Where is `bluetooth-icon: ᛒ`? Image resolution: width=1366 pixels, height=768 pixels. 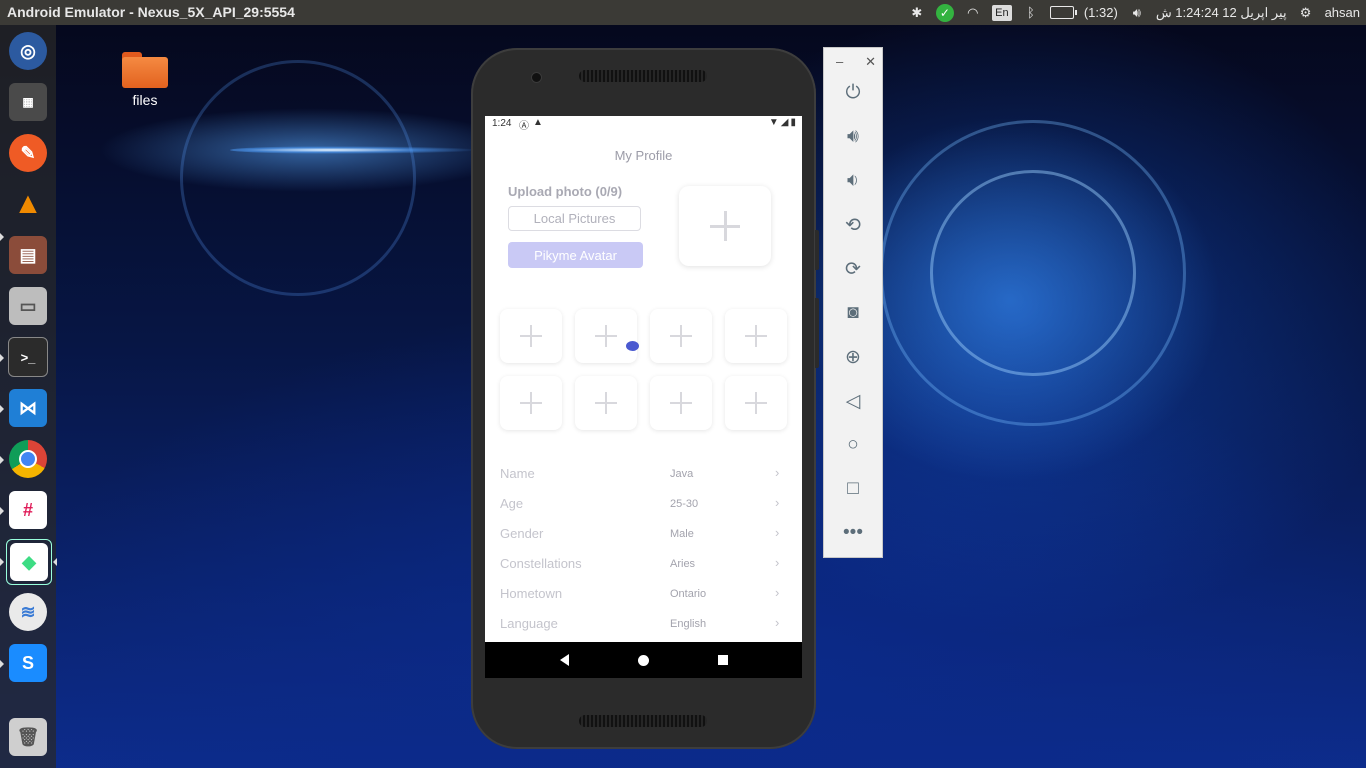 bluetooth-icon: ᛒ is located at coordinates (1031, 13).